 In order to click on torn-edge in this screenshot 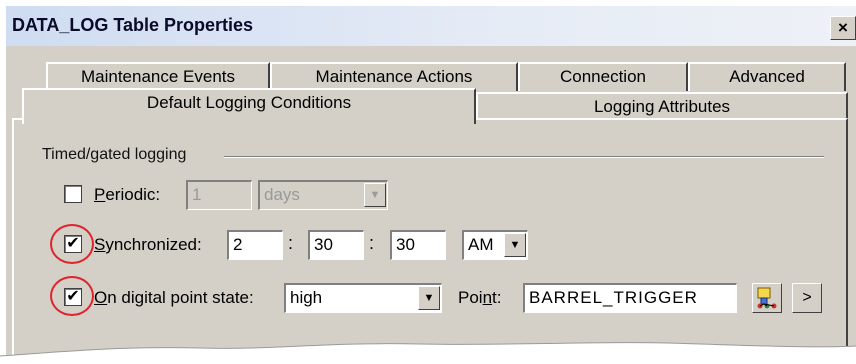, I will do `click(428, 353)`.